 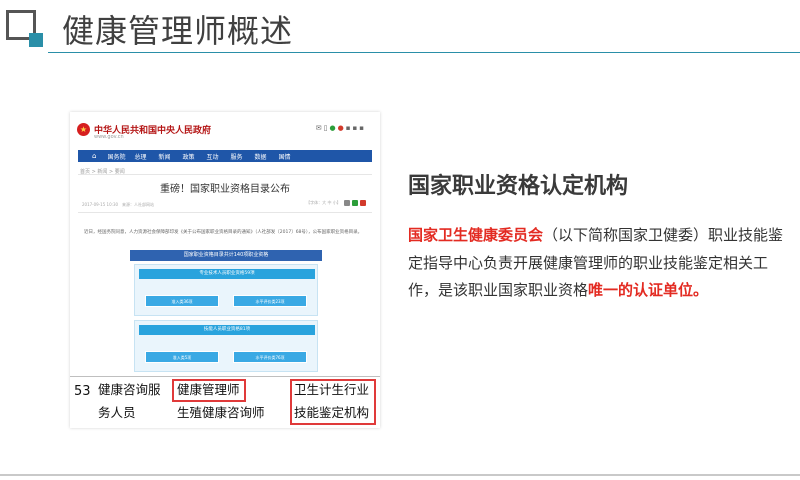 What do you see at coordinates (320, 128) in the screenshot?
I see `mail-icon: ✉` at bounding box center [320, 128].